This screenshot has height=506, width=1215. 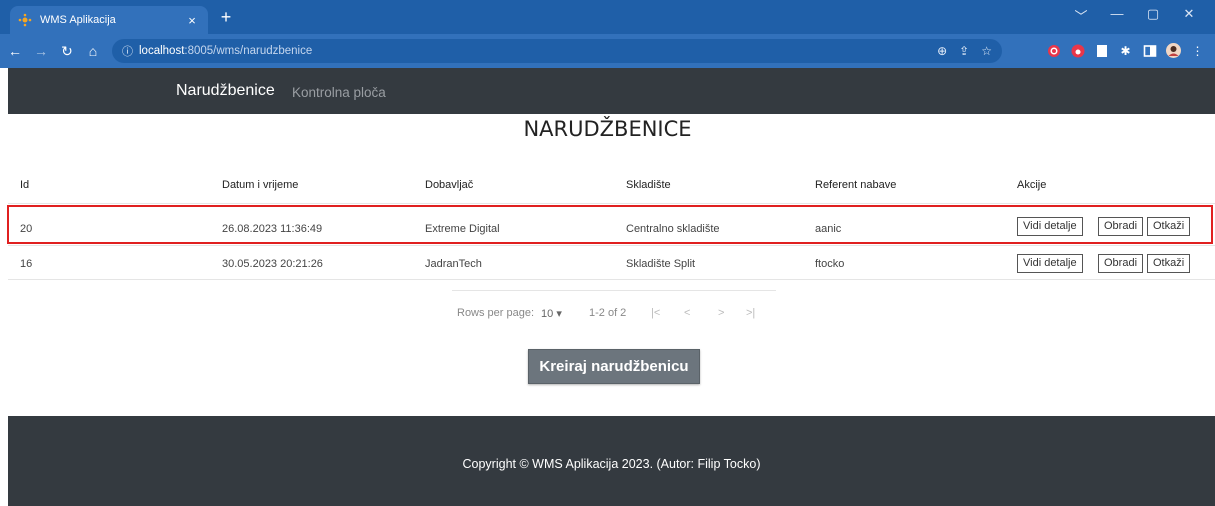 I want to click on next-page-icon: >, so click(x=721, y=313).